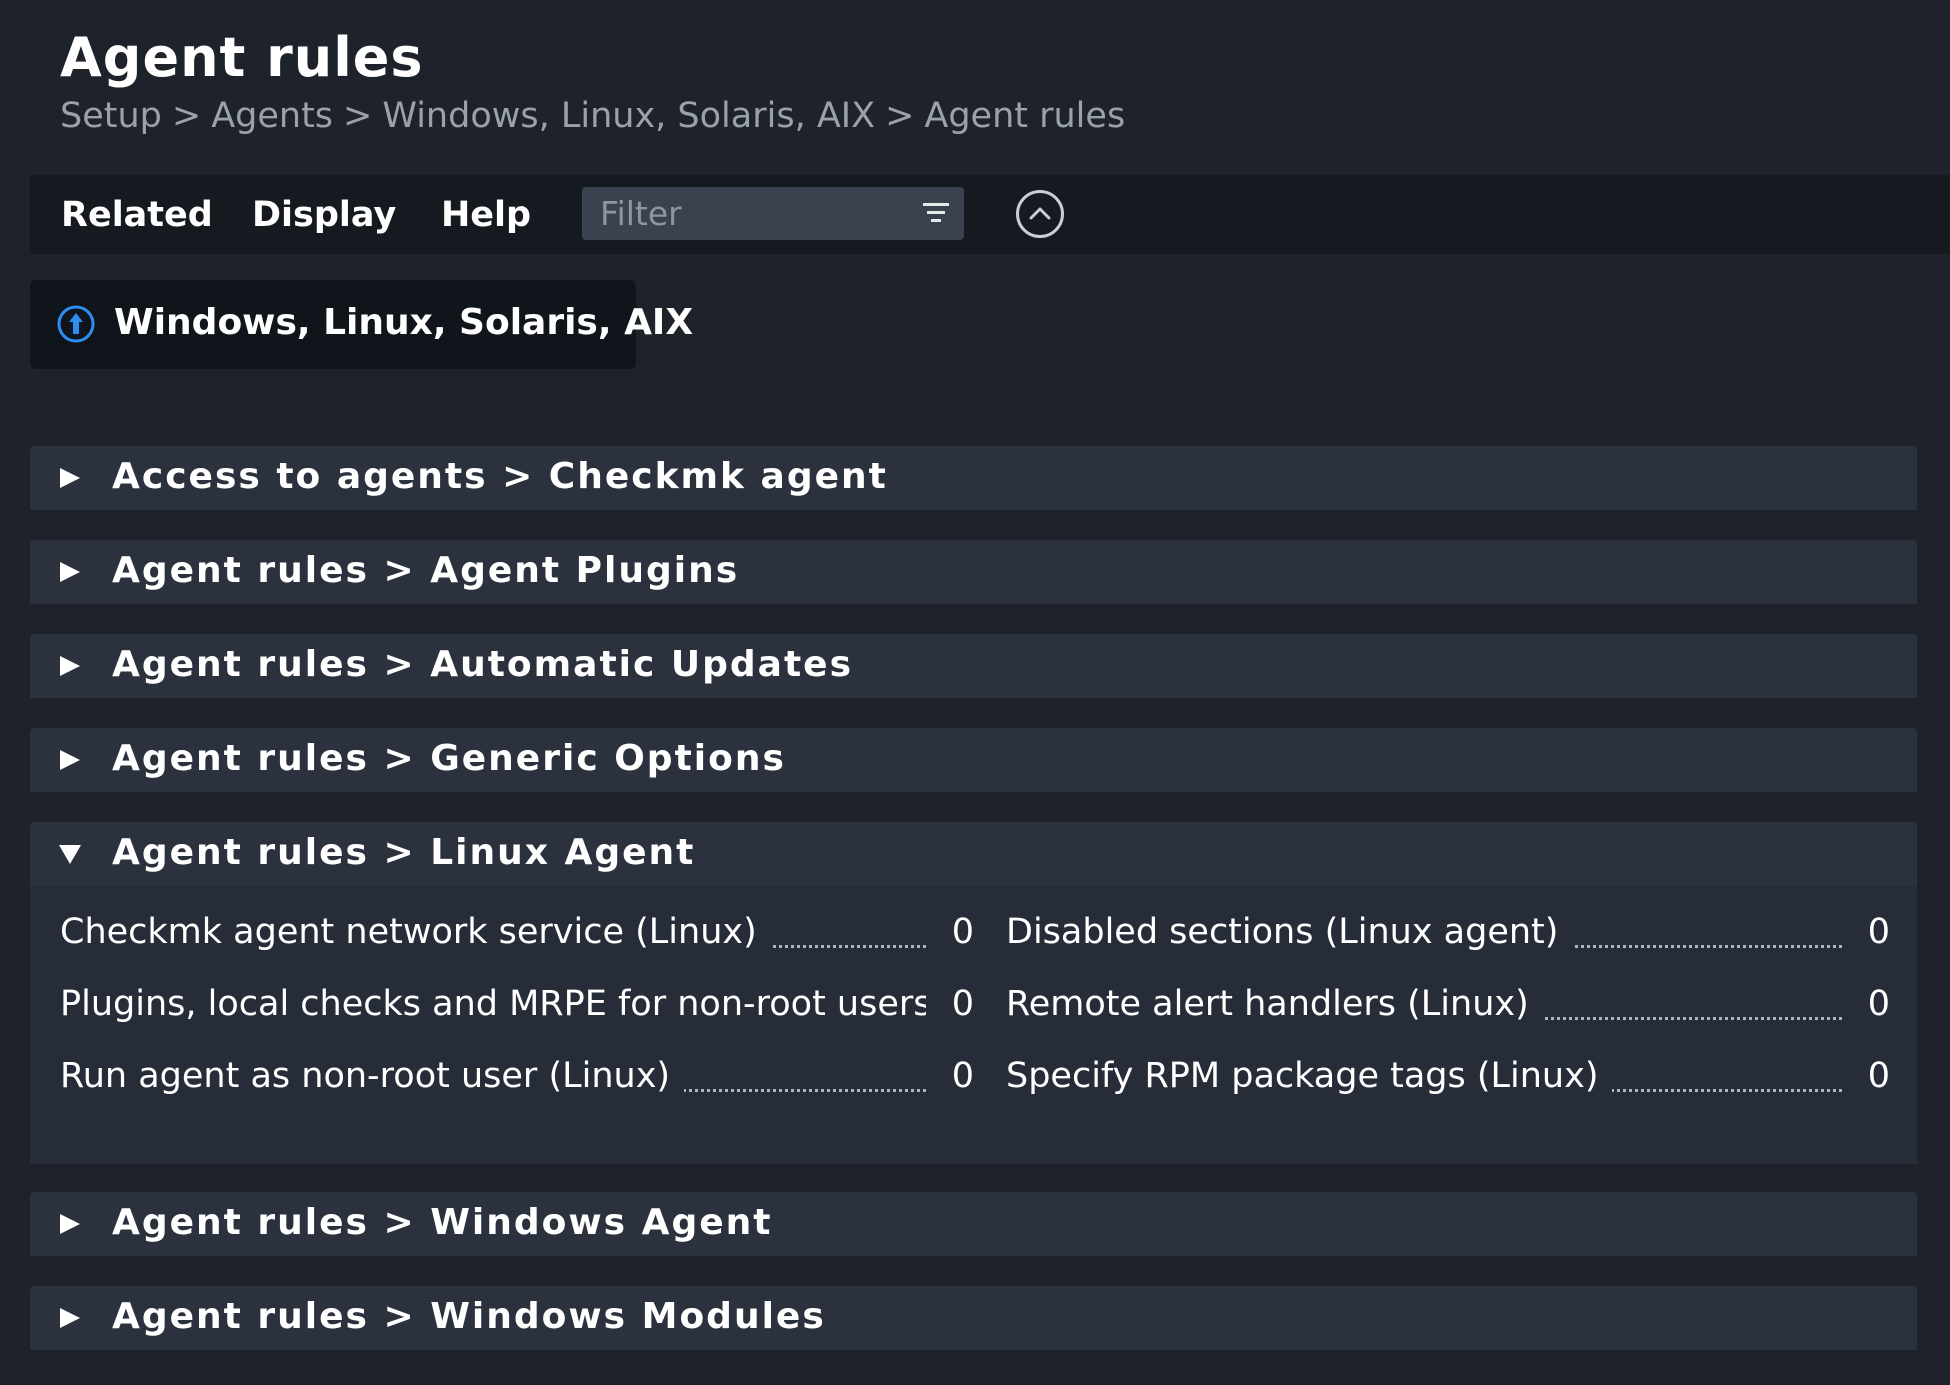 Image resolution: width=1950 pixels, height=1385 pixels. I want to click on rule-name: Checkmk agent network service (Linux), so click(415, 932).